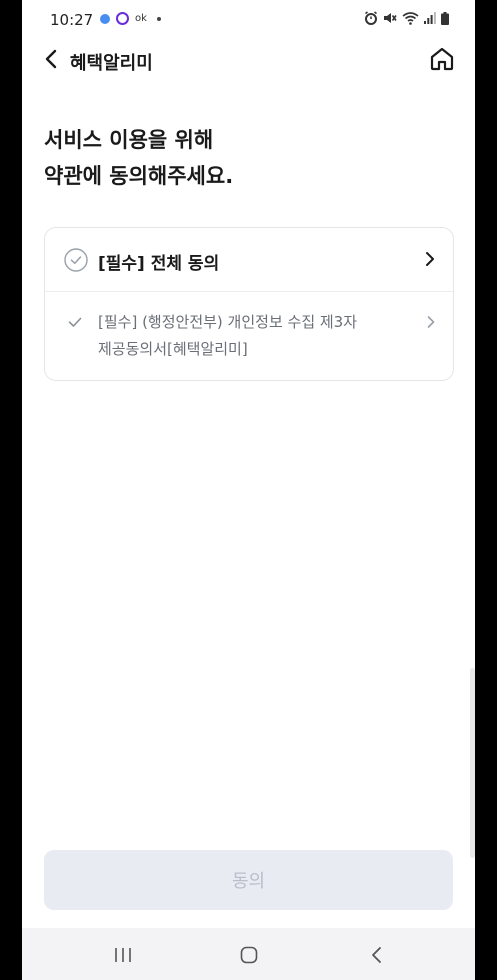 The image size is (497, 980). Describe the element at coordinates (410, 18) in the screenshot. I see `wifi-icon` at that location.